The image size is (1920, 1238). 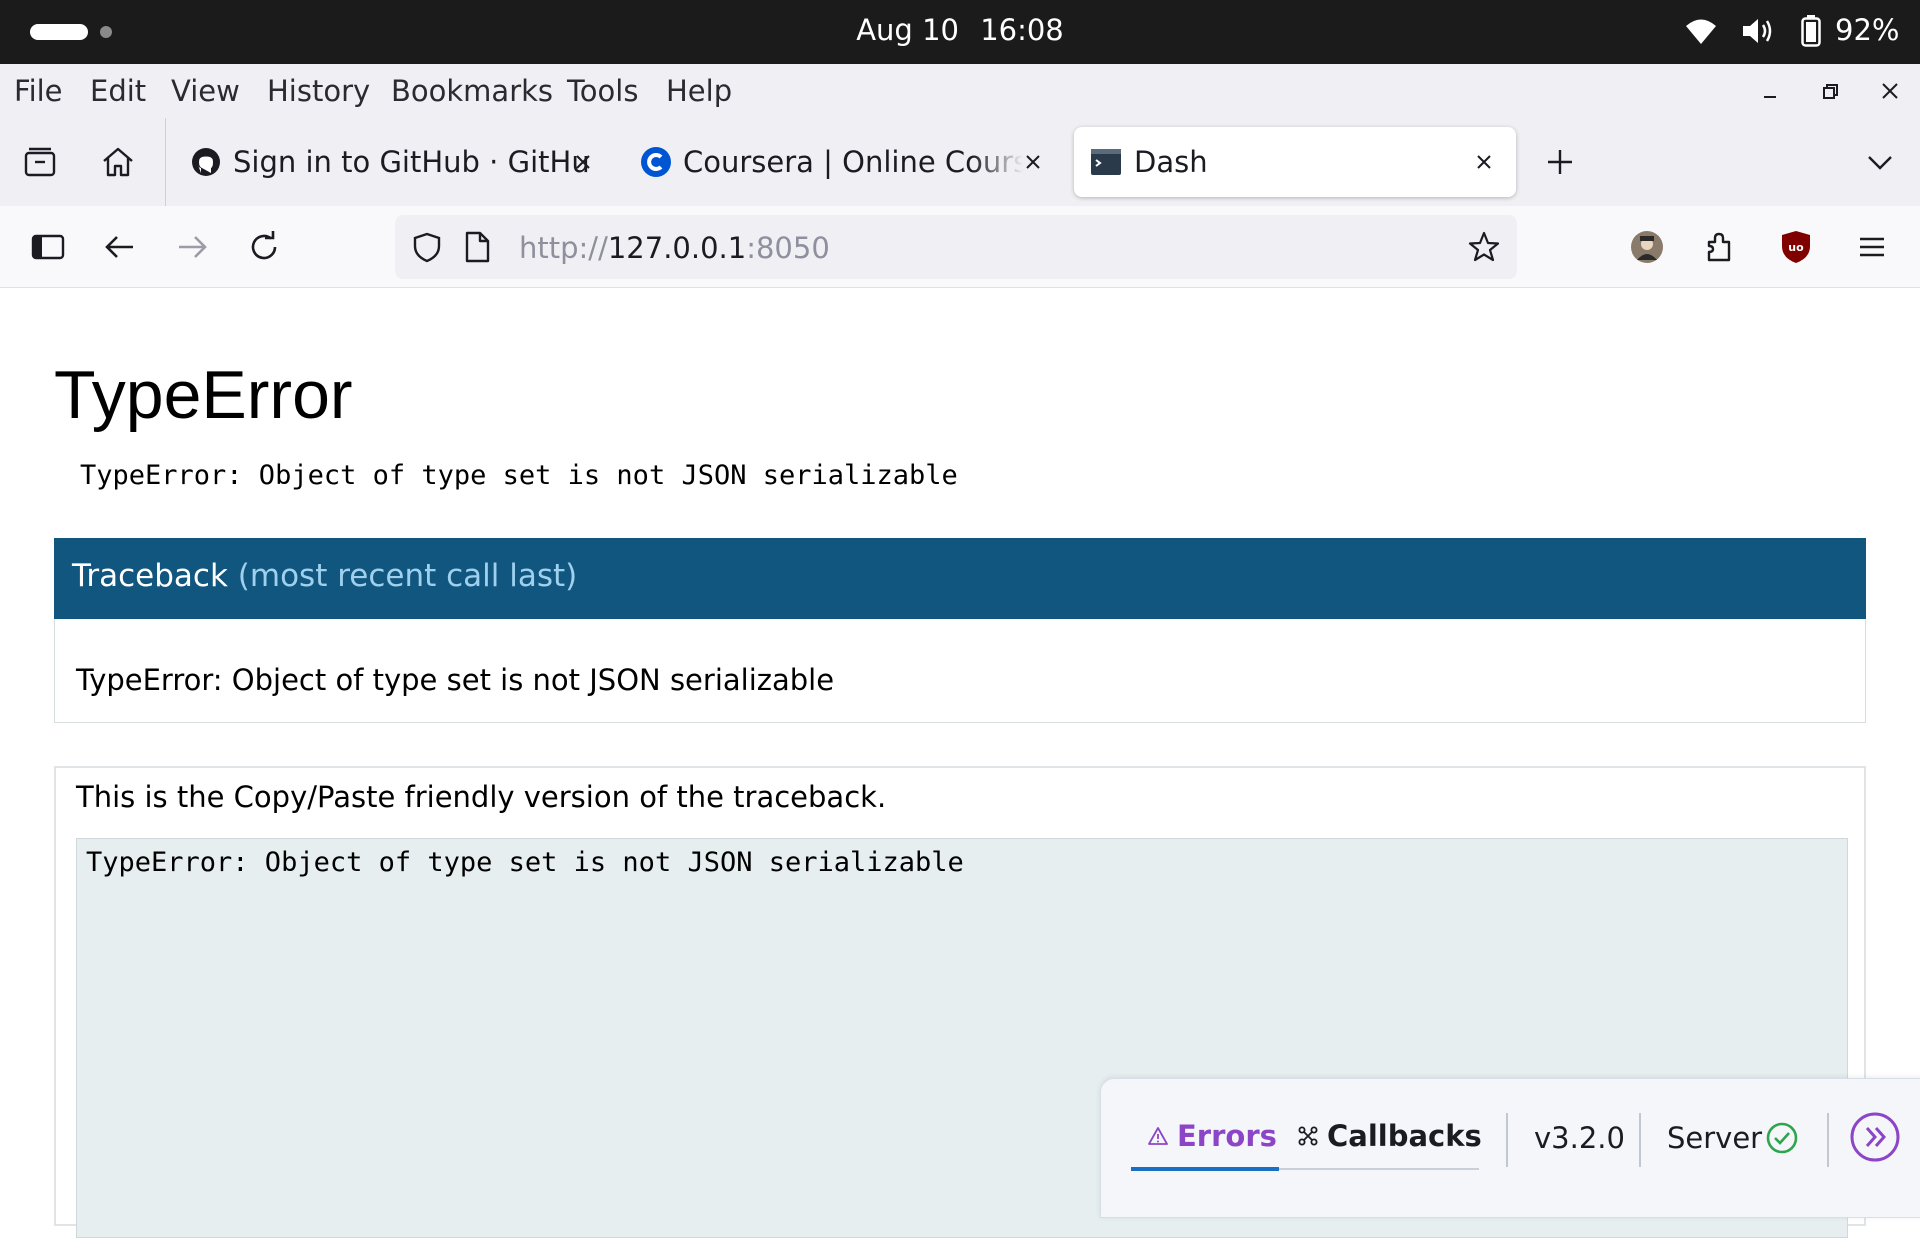 I want to click on home-button, so click(x=118, y=162).